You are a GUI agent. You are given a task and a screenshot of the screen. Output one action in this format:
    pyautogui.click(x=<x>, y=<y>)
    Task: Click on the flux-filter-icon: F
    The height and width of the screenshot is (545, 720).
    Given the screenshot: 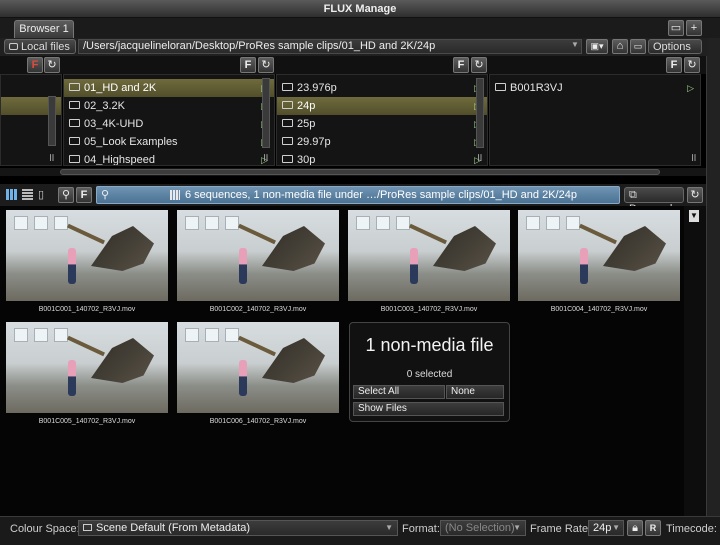 What is the action you would take?
    pyautogui.click(x=35, y=65)
    